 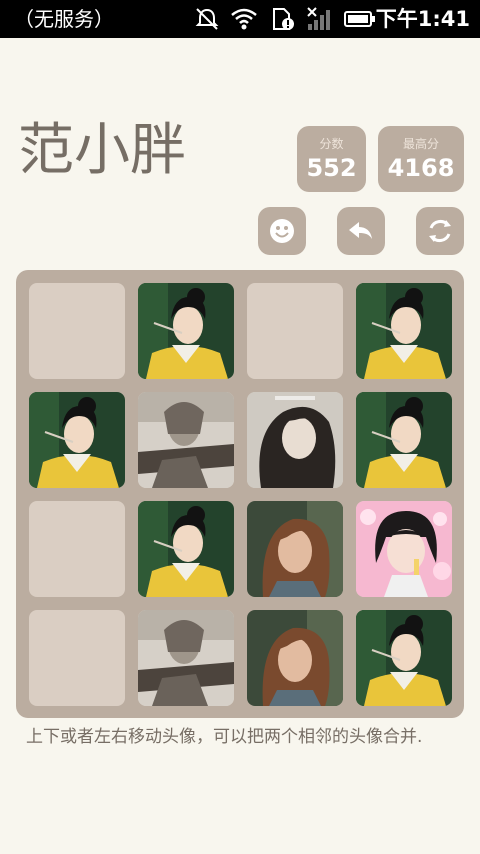 I want to click on undo-arrow-icon, so click(x=360, y=230).